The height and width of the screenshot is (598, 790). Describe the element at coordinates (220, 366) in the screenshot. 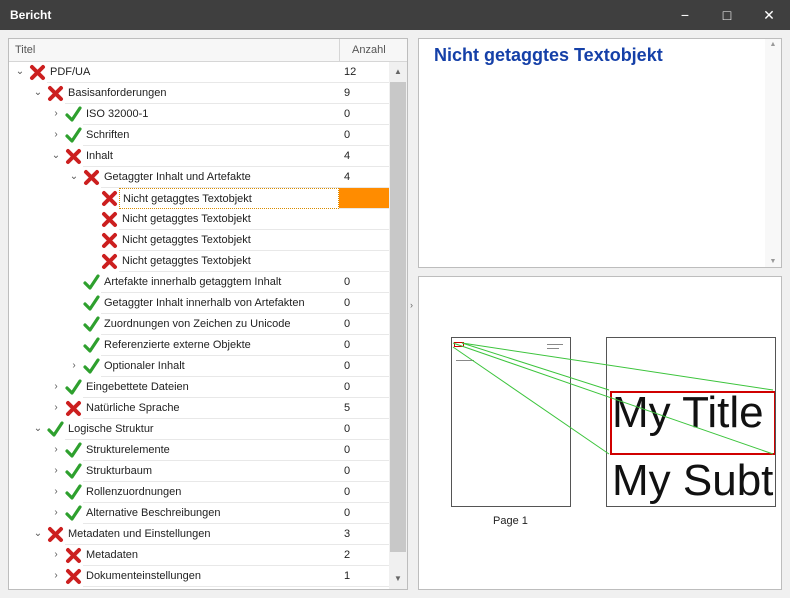

I see `tree-row-label: Optionaler Inhalt` at that location.